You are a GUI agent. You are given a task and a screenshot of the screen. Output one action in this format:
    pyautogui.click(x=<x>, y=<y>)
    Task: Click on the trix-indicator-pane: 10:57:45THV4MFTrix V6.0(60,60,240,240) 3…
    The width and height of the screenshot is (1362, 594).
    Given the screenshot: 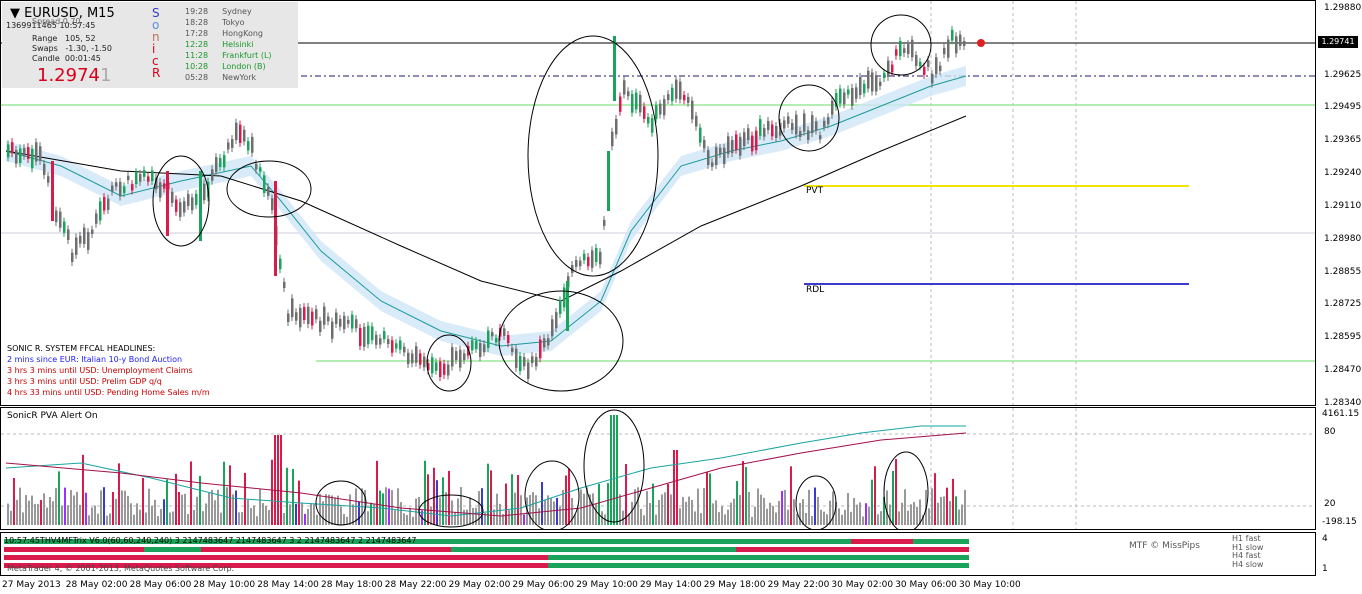 What is the action you would take?
    pyautogui.click(x=658, y=554)
    